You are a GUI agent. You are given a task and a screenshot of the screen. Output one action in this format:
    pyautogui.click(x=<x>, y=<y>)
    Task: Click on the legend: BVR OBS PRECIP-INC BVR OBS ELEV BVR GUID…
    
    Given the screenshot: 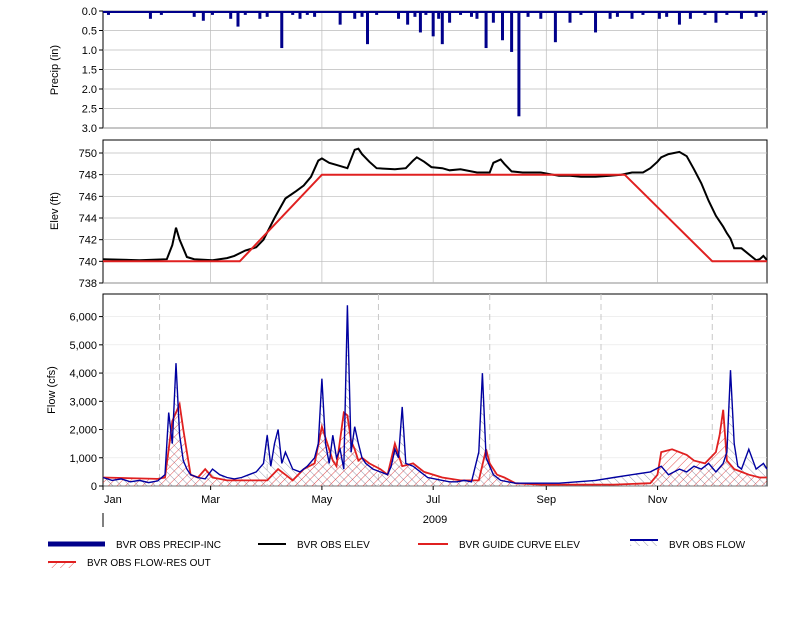 What is the action you would take?
    pyautogui.click(x=397, y=554)
    